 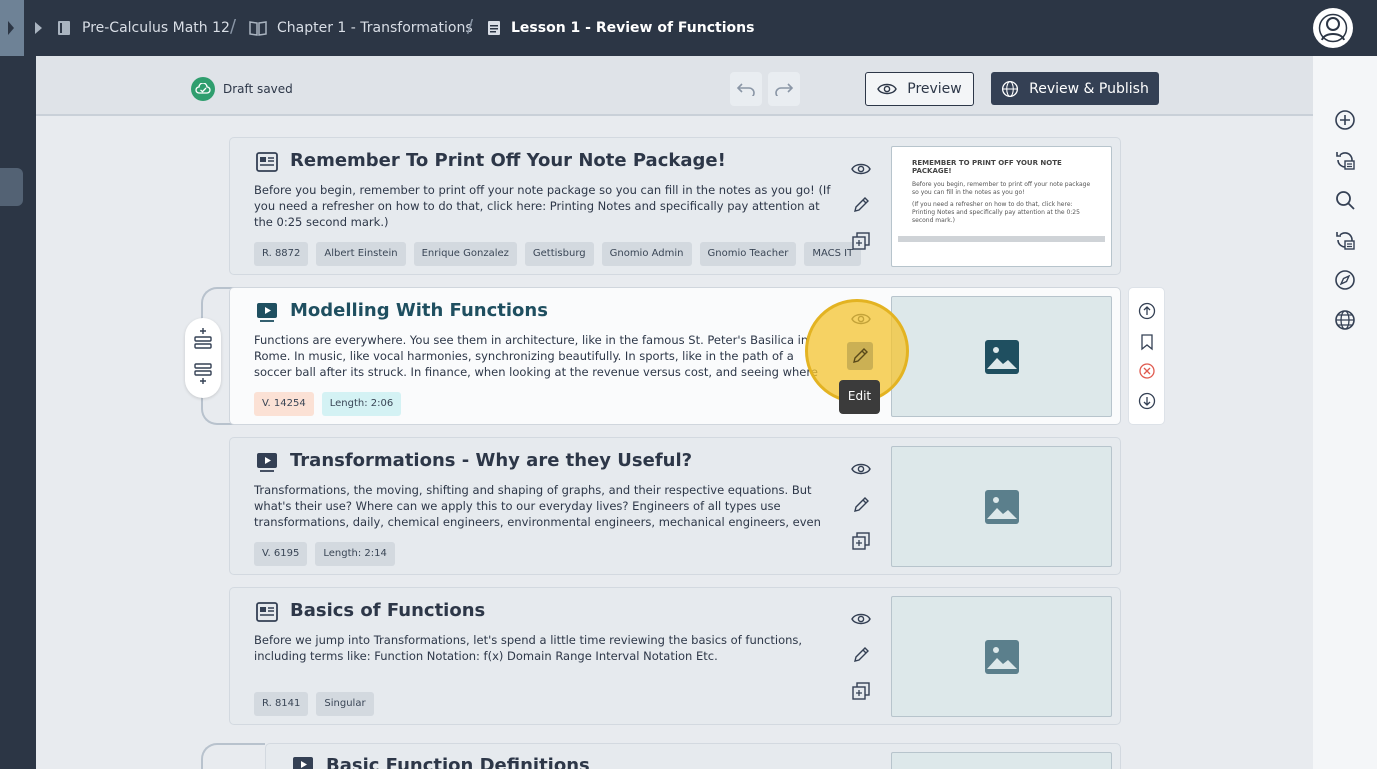 I want to click on thumbnail-title: REMEMBER TO PRINT OFF YOUR NOTE PACKAGE!, so click(x=987, y=167).